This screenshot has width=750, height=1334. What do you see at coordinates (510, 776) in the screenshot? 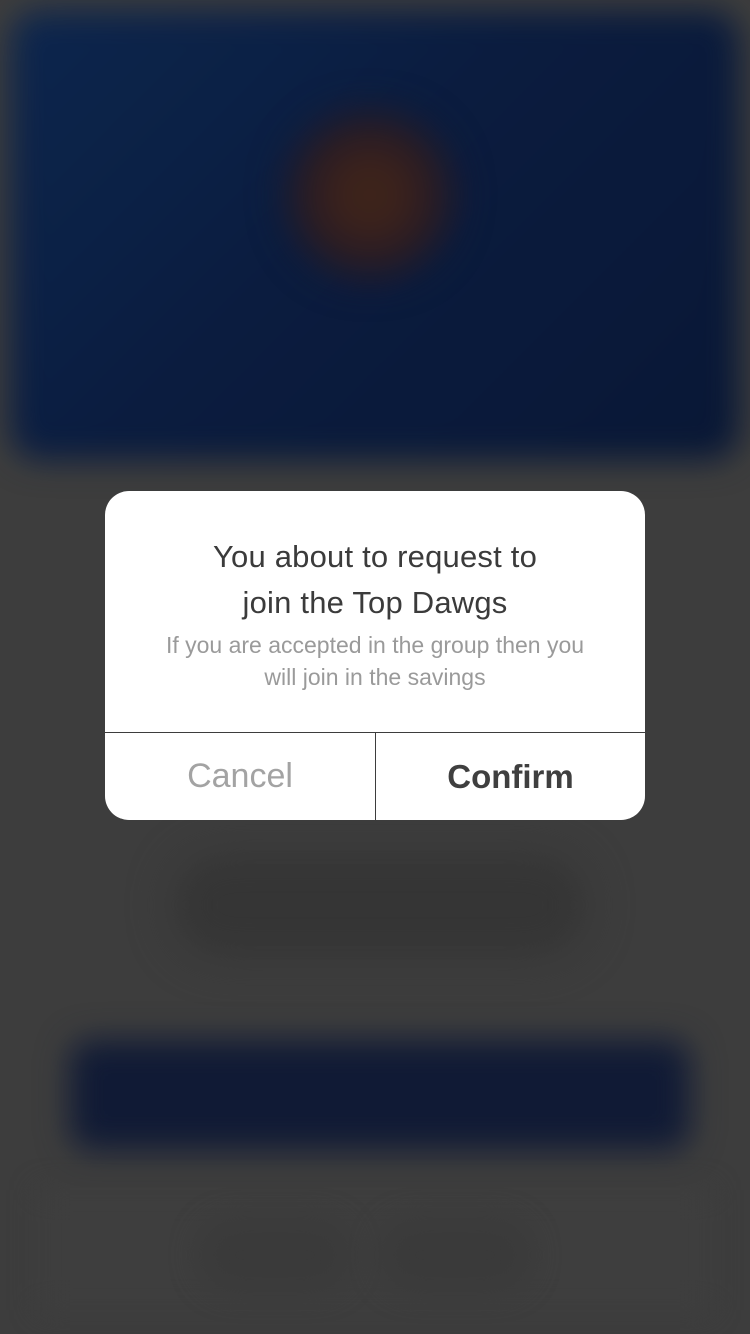
I see `confirm-button: Confirm` at bounding box center [510, 776].